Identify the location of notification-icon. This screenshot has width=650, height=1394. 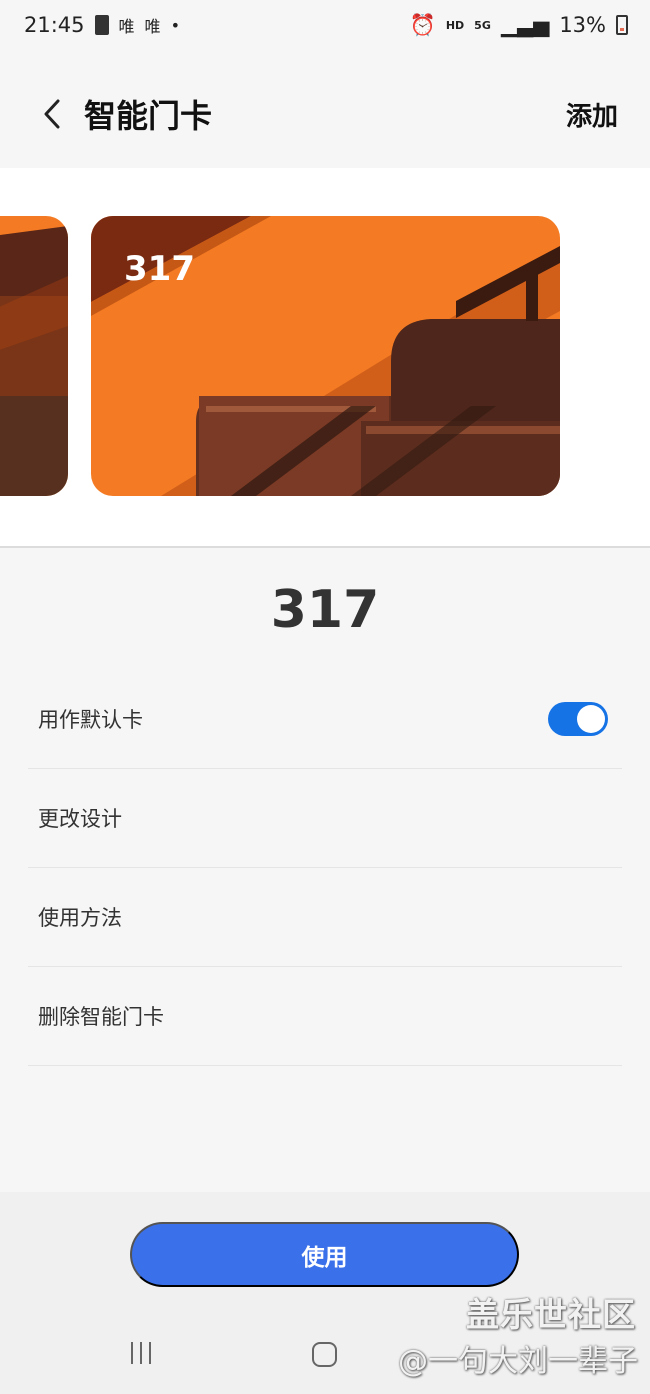
(101, 25).